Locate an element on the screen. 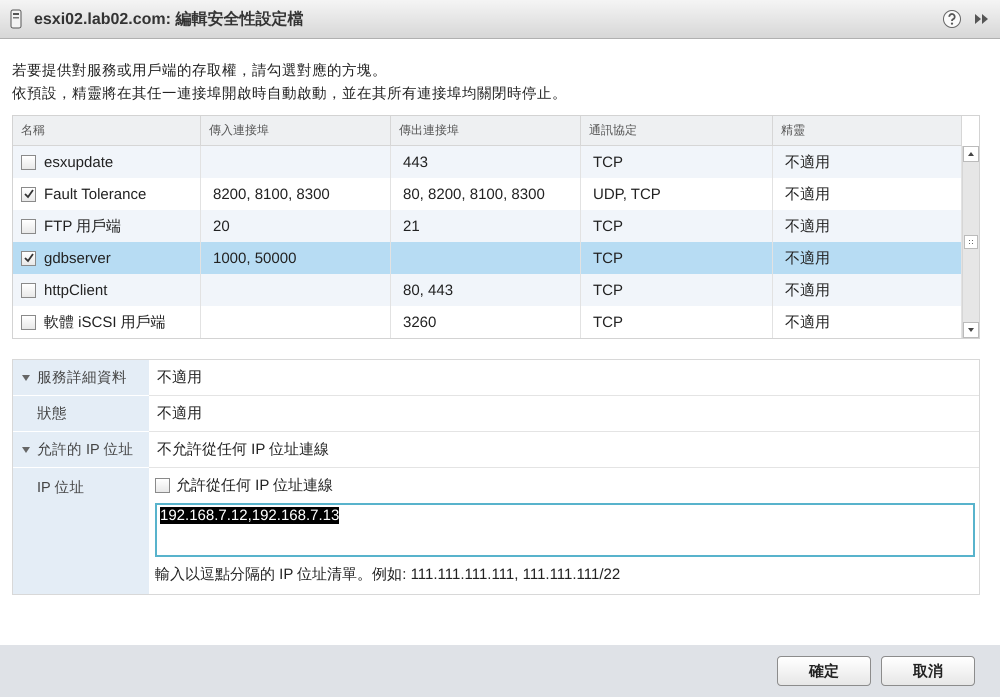 The image size is (1000, 697). scroll-down-icon is located at coordinates (971, 330).